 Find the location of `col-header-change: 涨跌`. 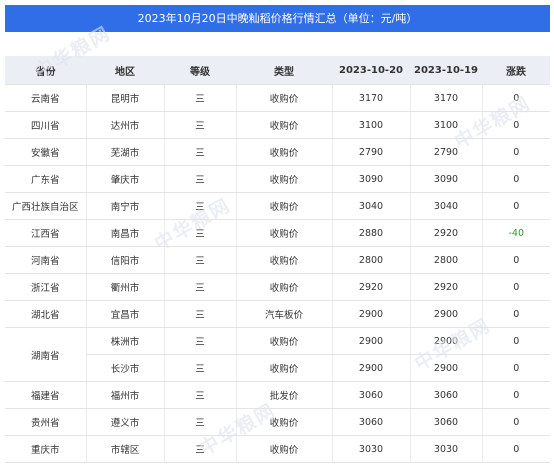

col-header-change: 涨跌 is located at coordinates (516, 70).